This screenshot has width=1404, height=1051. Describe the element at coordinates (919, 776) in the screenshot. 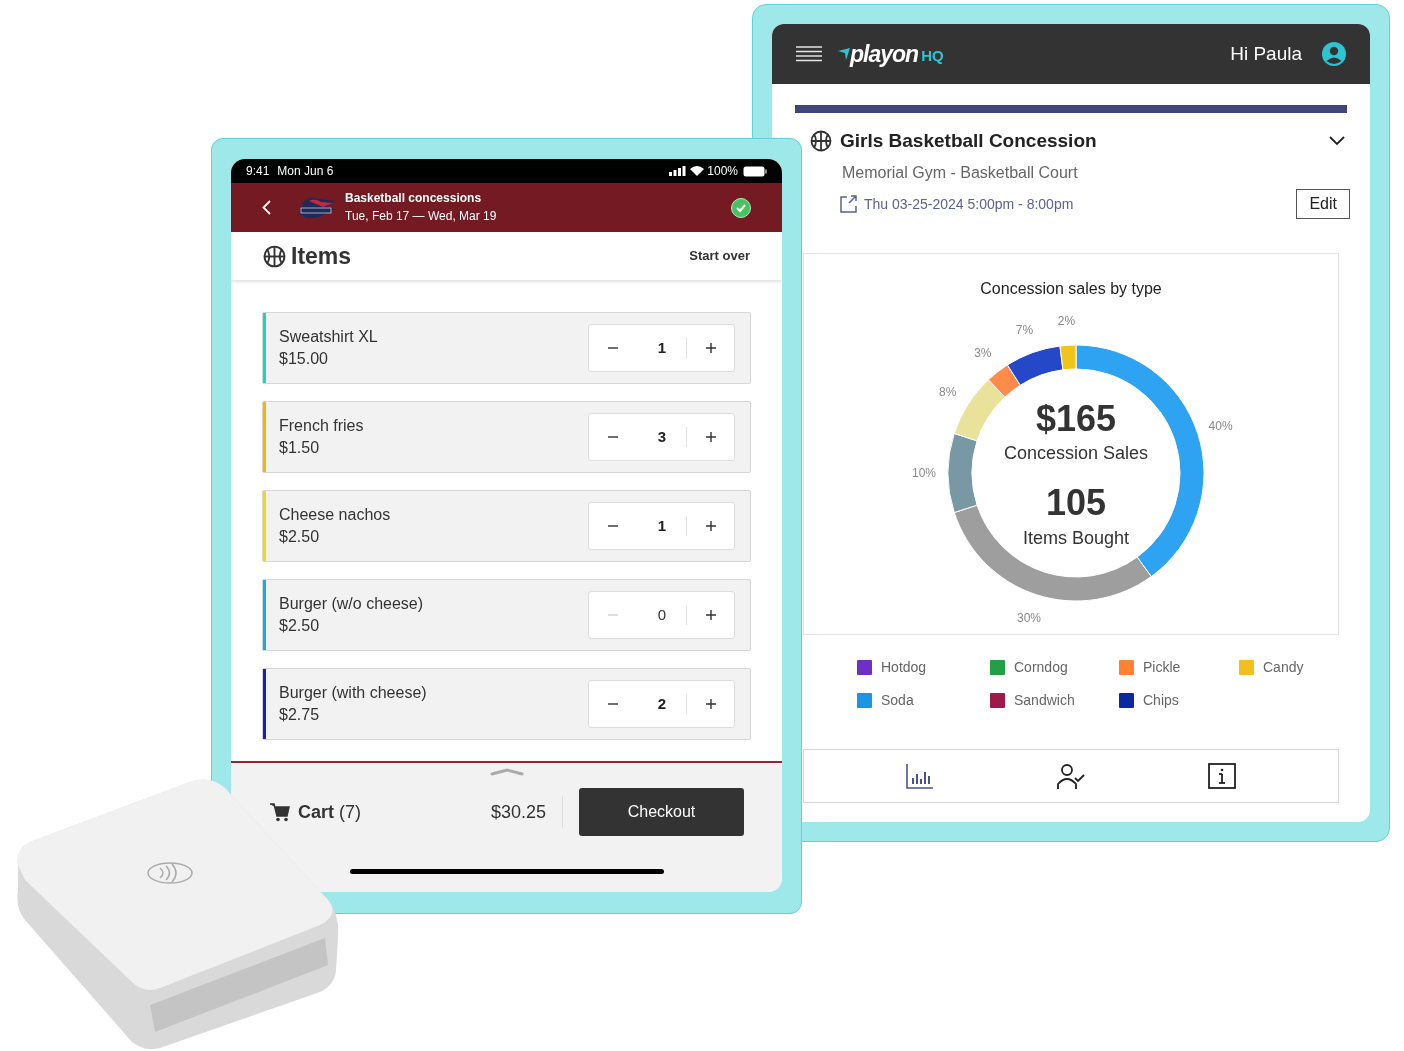

I see `bar-chart-tab-icon` at that location.